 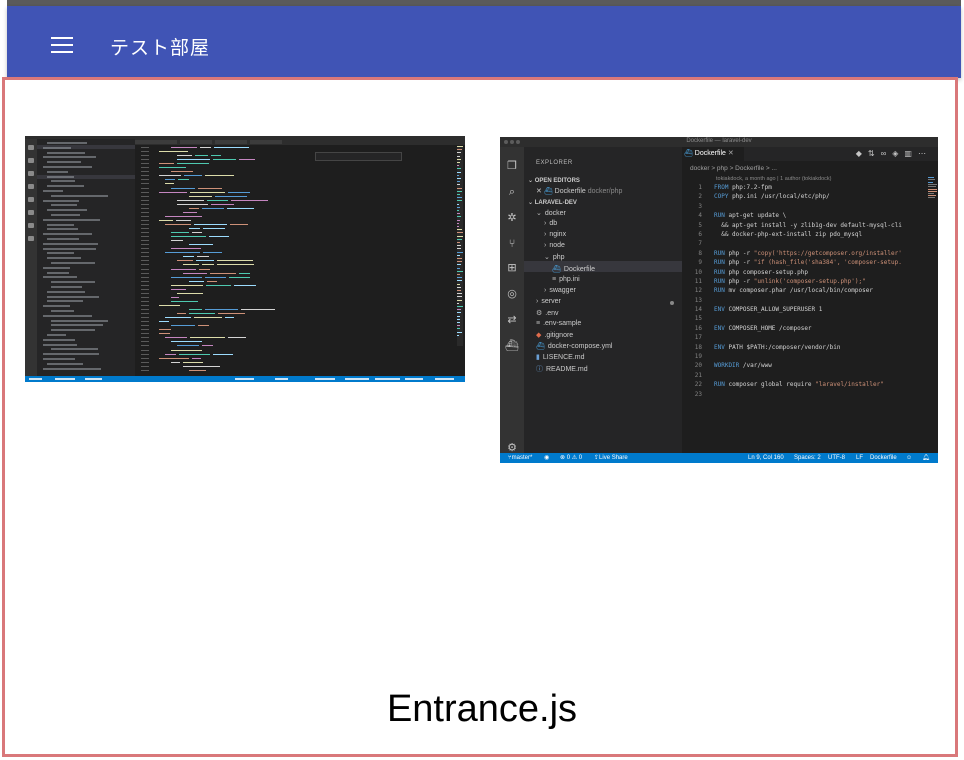 I want to click on tab-dockerfile: ⛴ Dockerfile ✕, so click(x=713, y=154).